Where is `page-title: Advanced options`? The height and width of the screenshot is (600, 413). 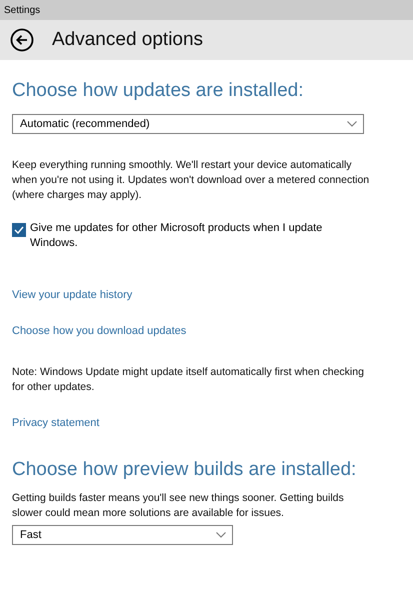
page-title: Advanced options is located at coordinates (128, 40).